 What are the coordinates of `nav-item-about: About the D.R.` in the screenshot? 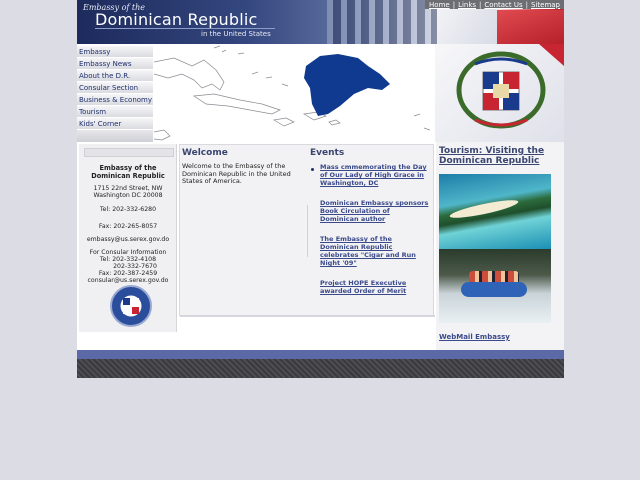 It's located at (115, 76).